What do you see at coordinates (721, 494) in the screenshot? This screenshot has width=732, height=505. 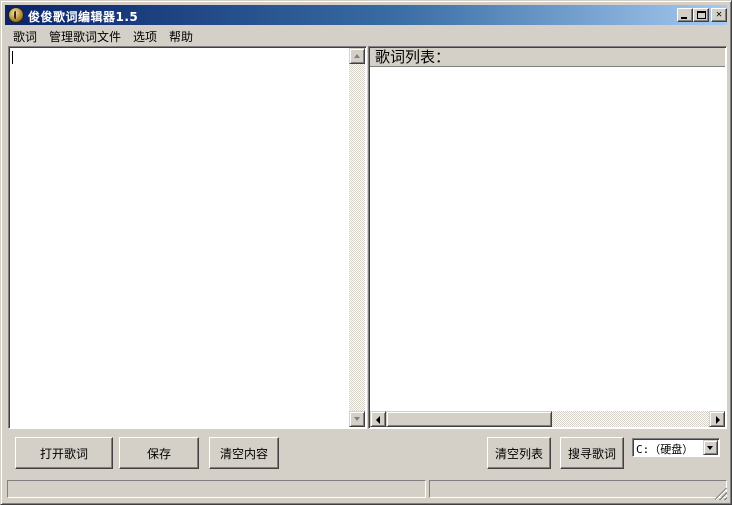 I see `resize-grip-icon` at bounding box center [721, 494].